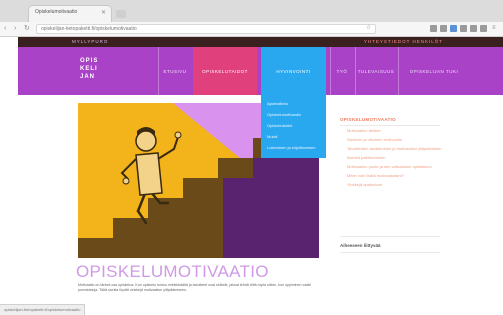  What do you see at coordinates (402, 130) in the screenshot?
I see `aside-link: Motivaation lähteet` at bounding box center [402, 130].